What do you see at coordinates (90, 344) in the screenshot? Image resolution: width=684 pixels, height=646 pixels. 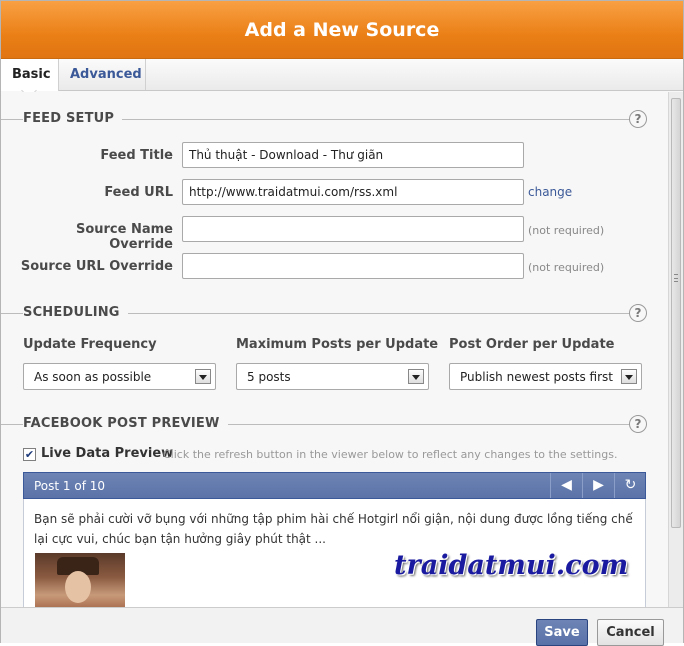 I see `update-frequency-label: Update Frequency` at bounding box center [90, 344].